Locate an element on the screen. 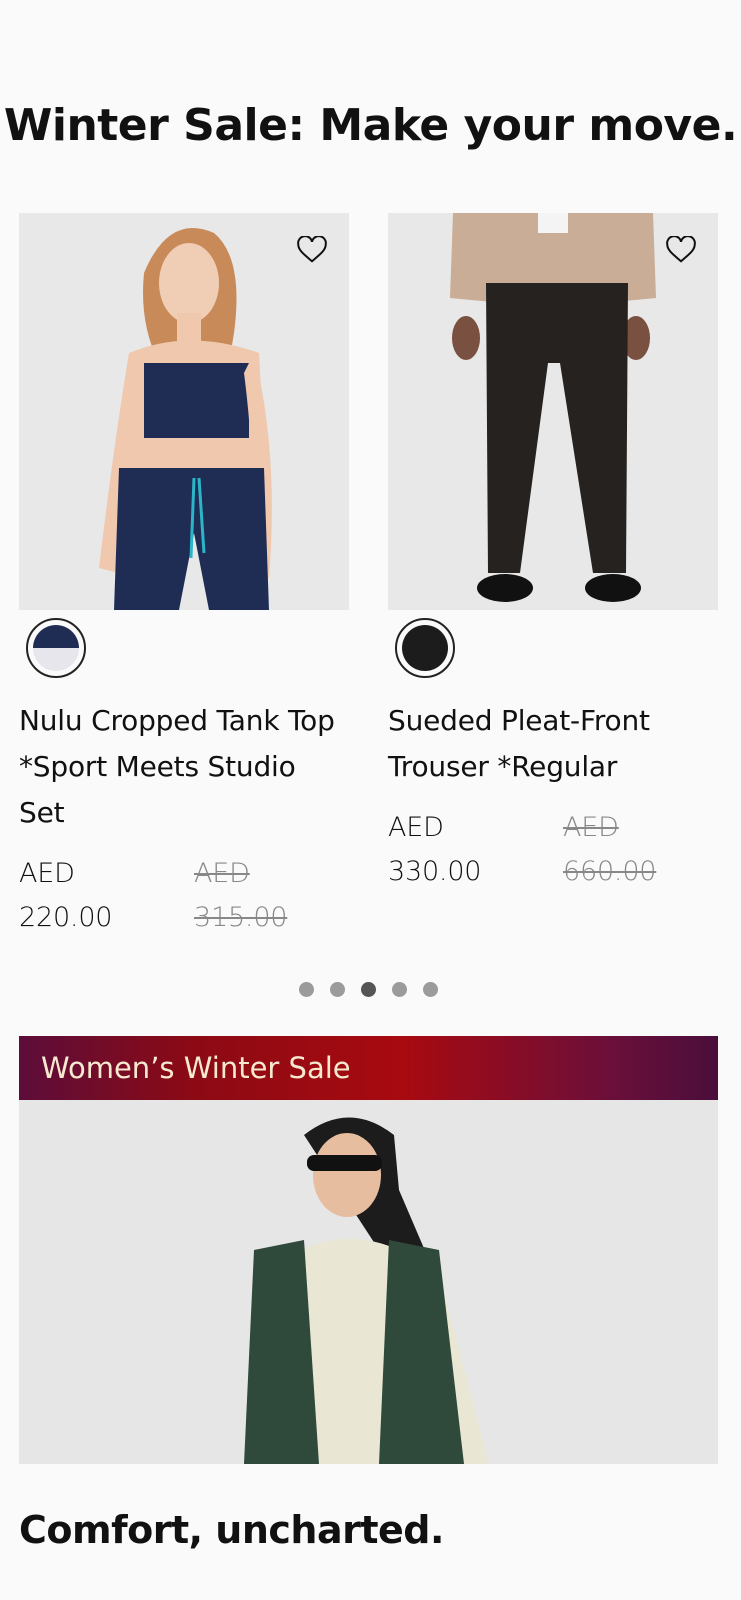  price-value: 660.00 is located at coordinates (610, 871).